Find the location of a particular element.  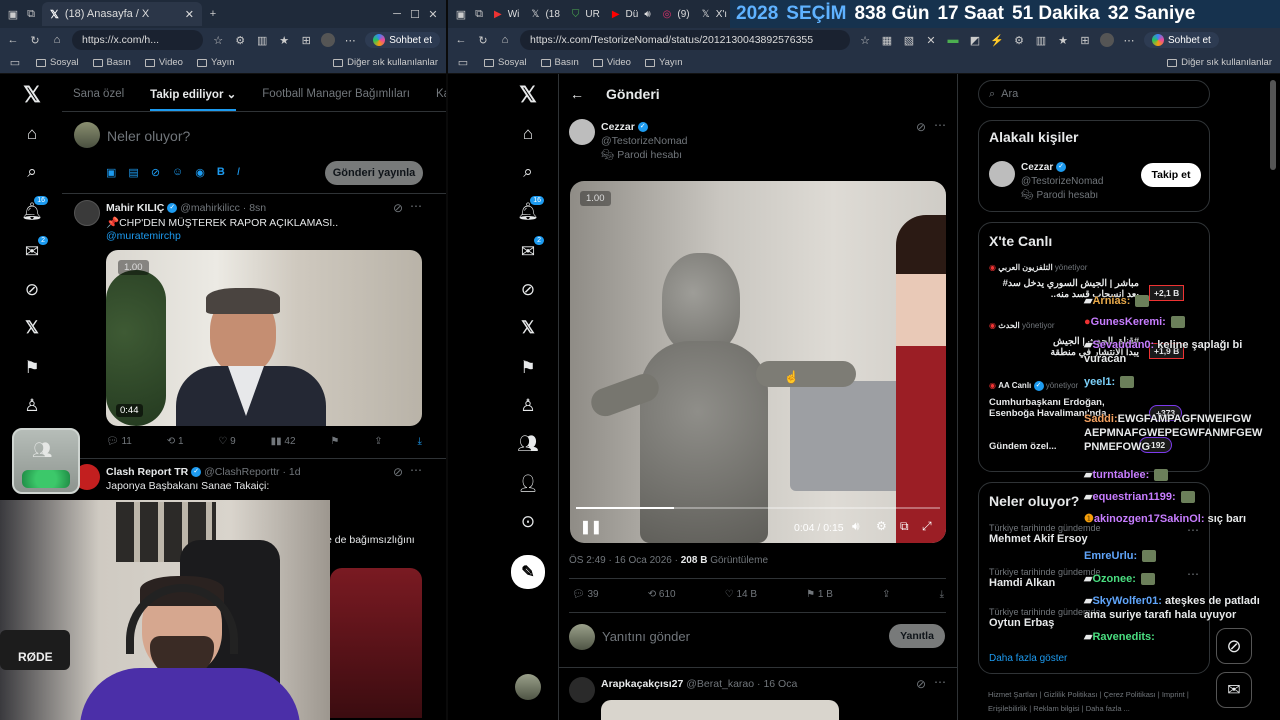

new-tab-icon: + is located at coordinates (213, 14).